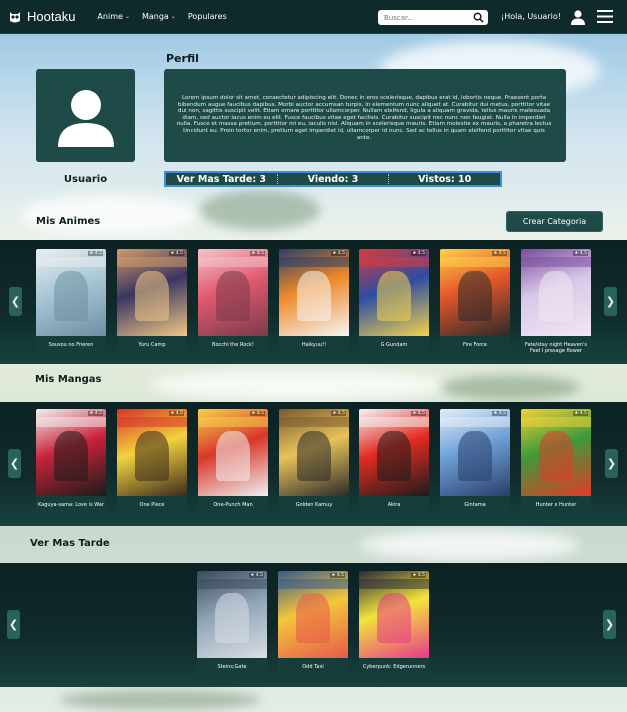 The height and width of the screenshot is (712, 627). What do you see at coordinates (71, 505) in the screenshot?
I see `card-title: Kaguya-sama: Love is War` at bounding box center [71, 505].